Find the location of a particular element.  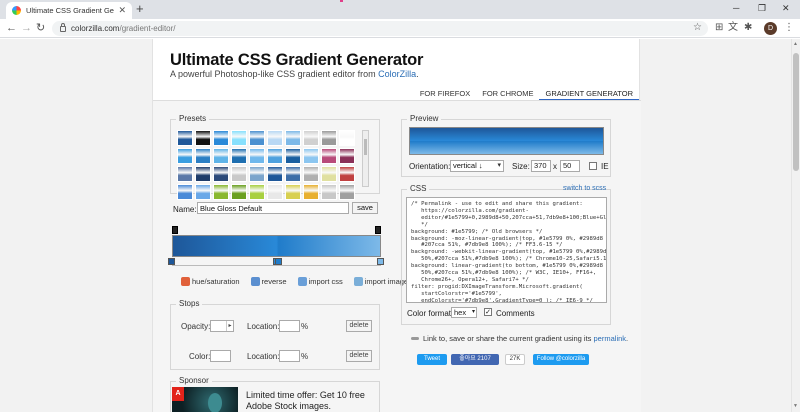

minimize-icon: ─ is located at coordinates (736, 8).